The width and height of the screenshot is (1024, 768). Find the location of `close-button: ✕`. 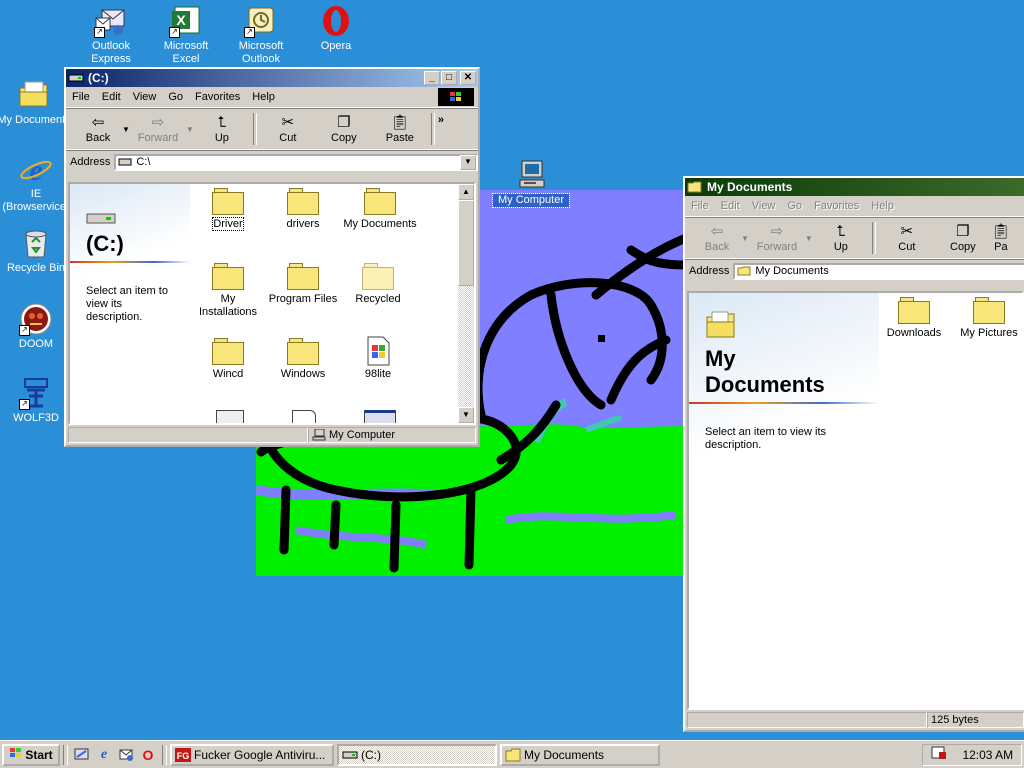

close-button: ✕ is located at coordinates (468, 78).